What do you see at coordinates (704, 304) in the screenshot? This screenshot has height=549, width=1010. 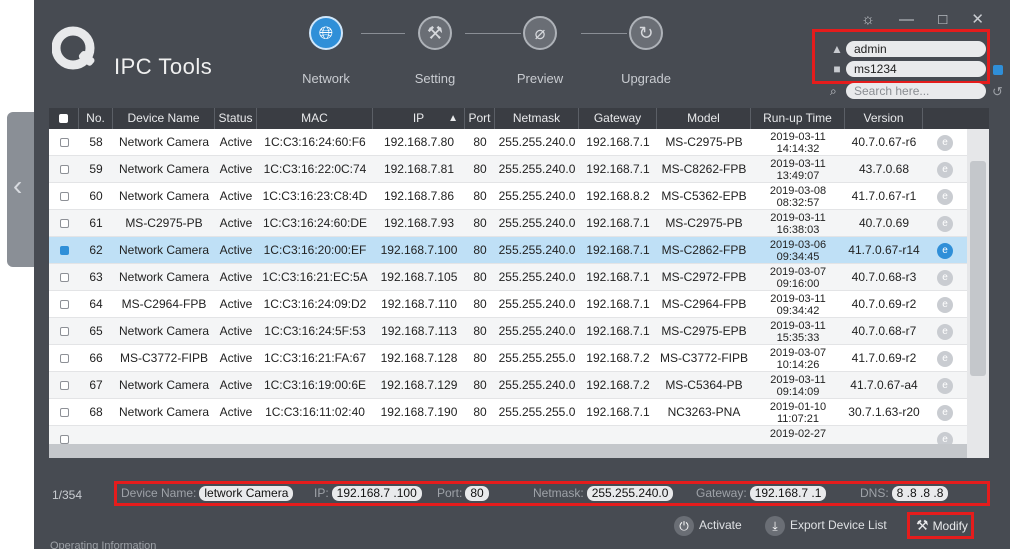 I see `cell-model: MS-C2964-FPB` at bounding box center [704, 304].